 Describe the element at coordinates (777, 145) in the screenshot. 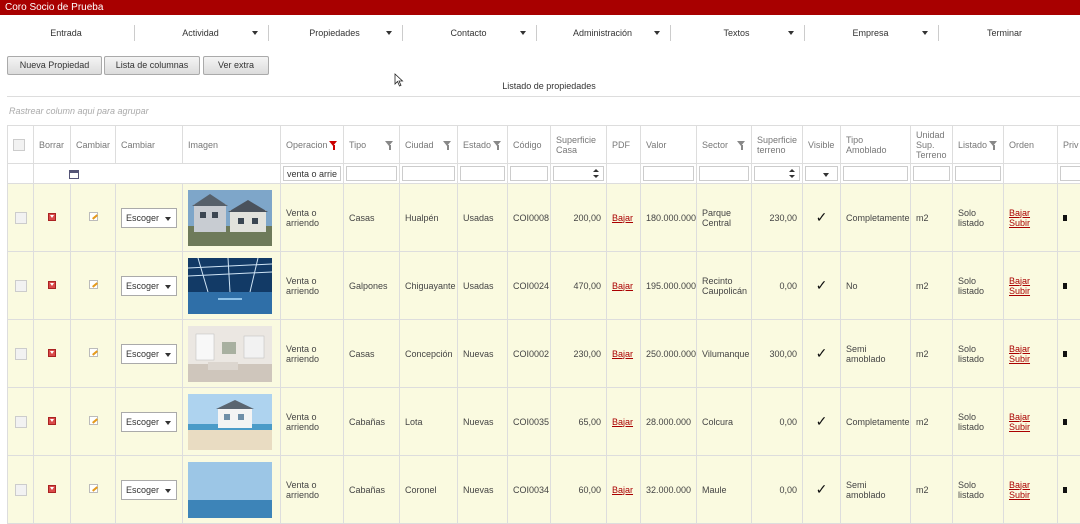

I see `header-superficie-terreno: Superficie terreno` at that location.